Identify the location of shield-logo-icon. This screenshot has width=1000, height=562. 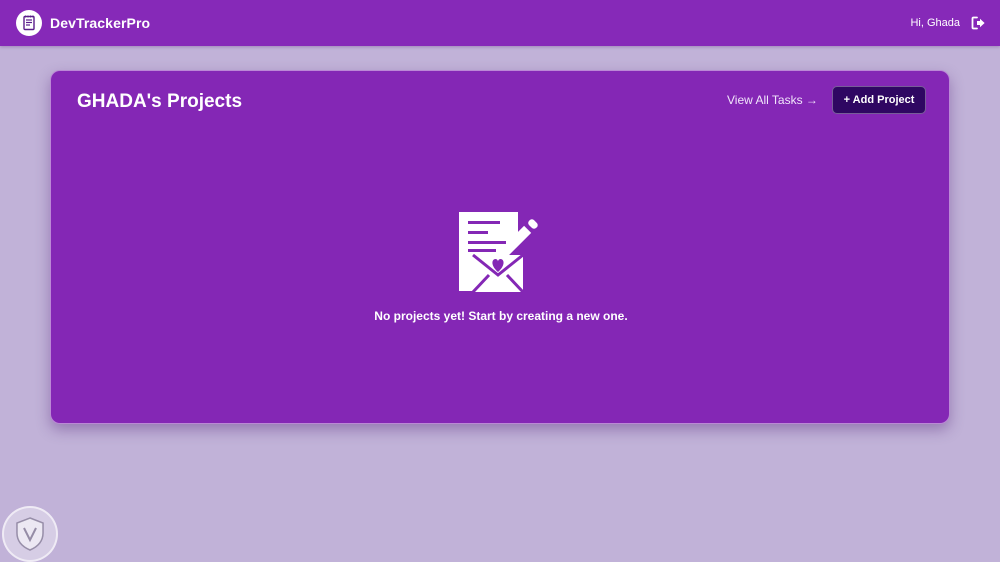
(30, 534).